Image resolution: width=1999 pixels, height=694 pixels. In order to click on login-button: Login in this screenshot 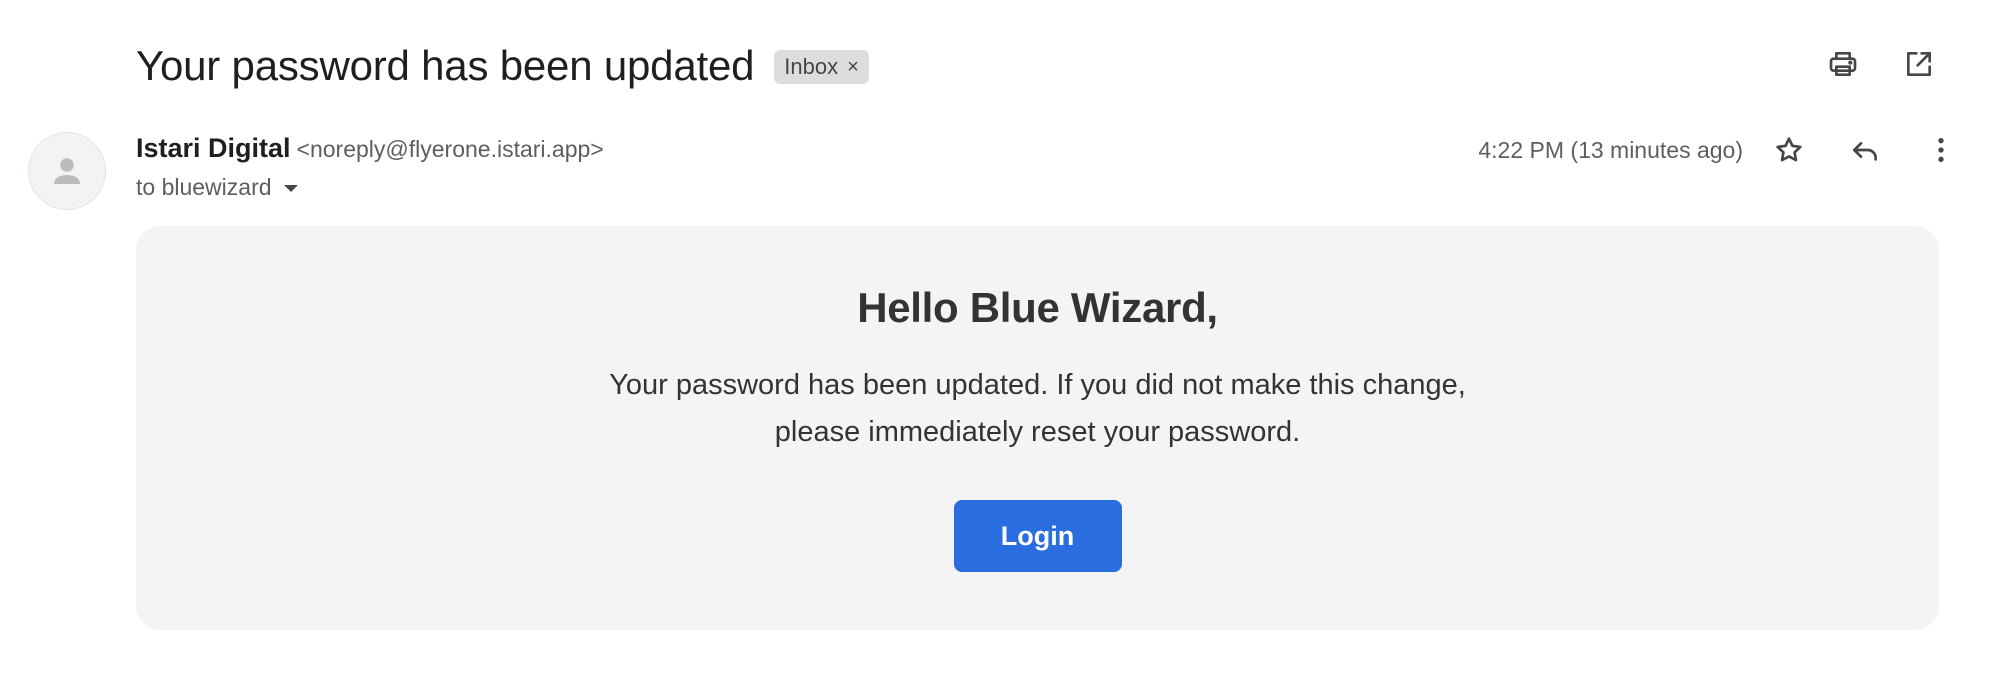, I will do `click(1037, 536)`.